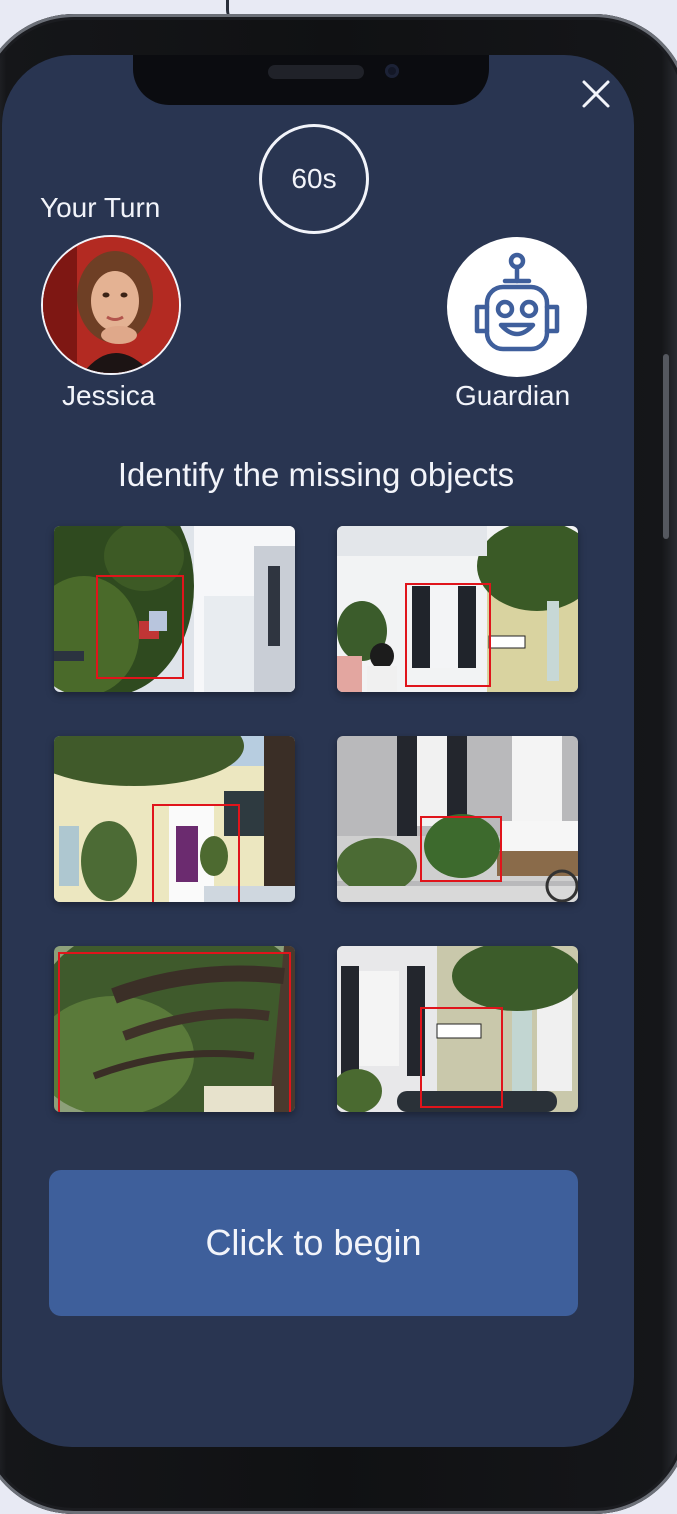 The width and height of the screenshot is (677, 1514). Describe the element at coordinates (313, 1243) in the screenshot. I see `begin-button: Click to begin` at that location.